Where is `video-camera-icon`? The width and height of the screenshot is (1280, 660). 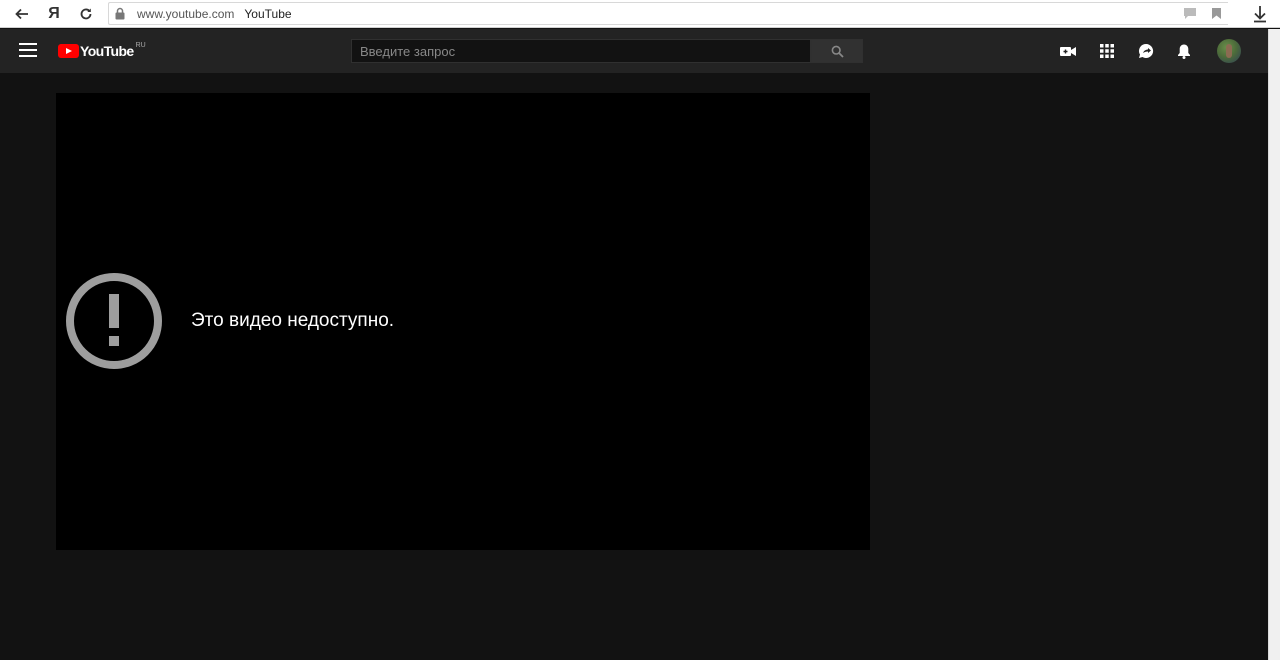 video-camera-icon is located at coordinates (1068, 51).